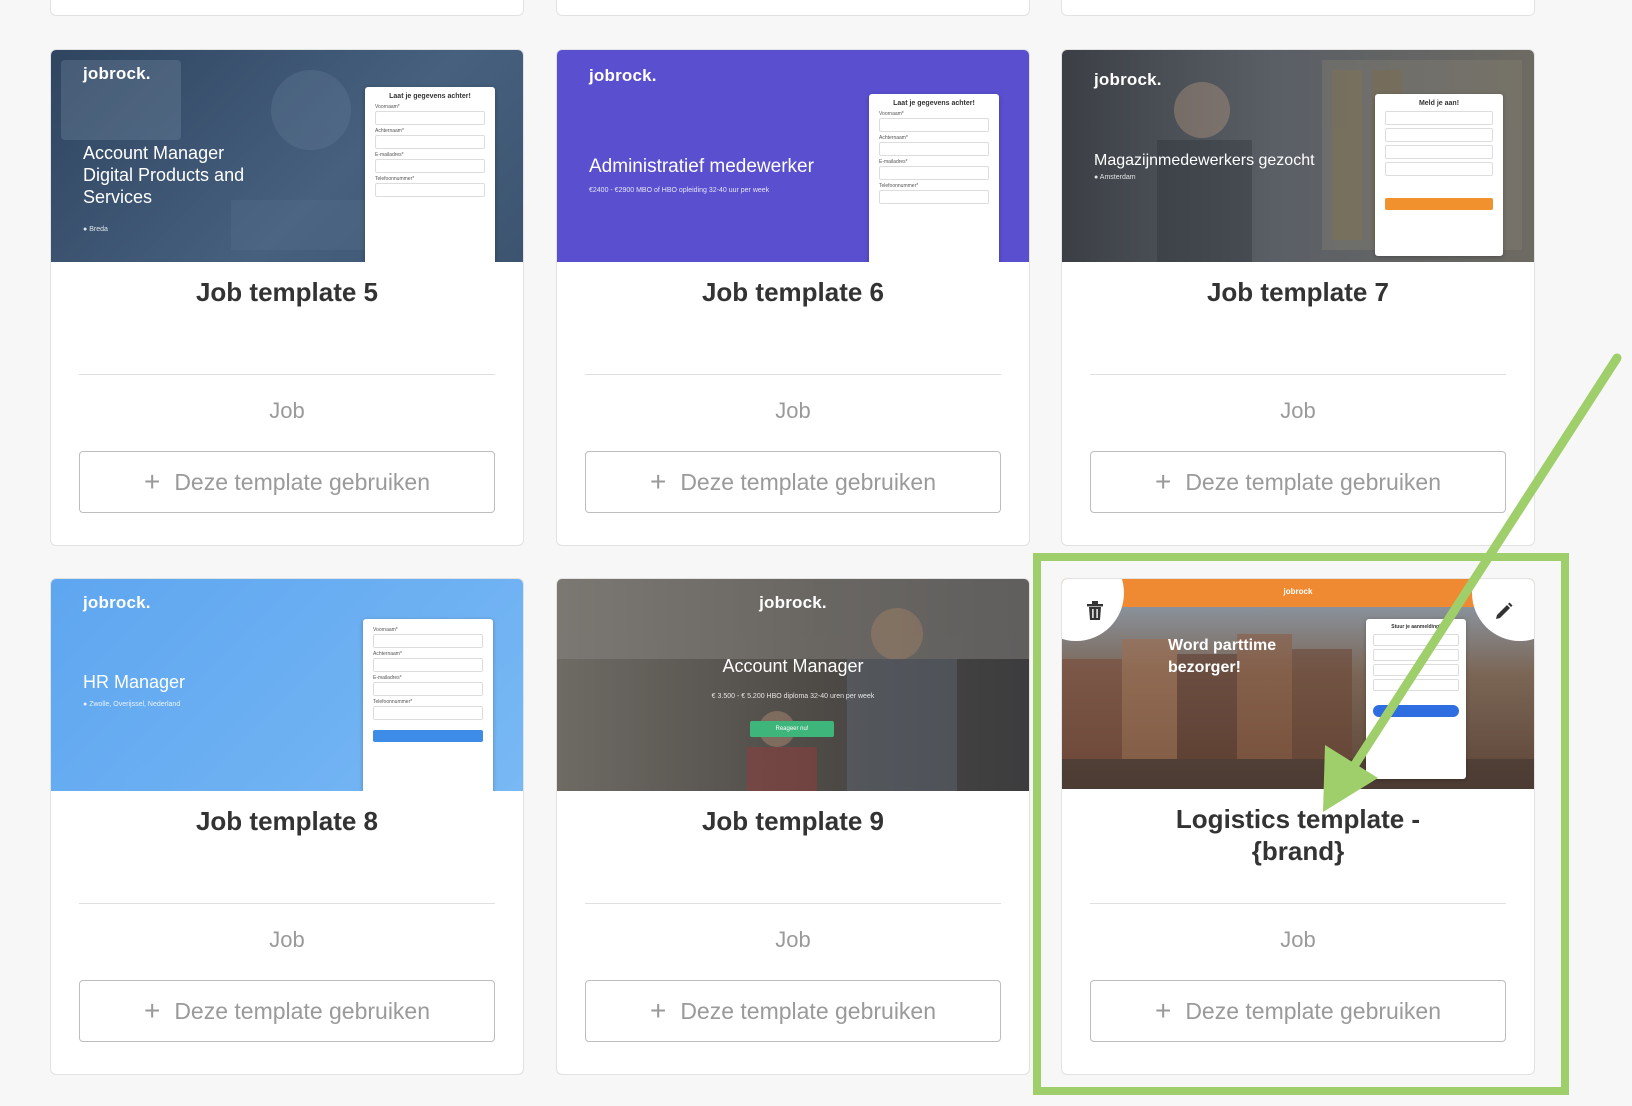 This screenshot has height=1106, width=1632. What do you see at coordinates (95, 229) in the screenshot?
I see `preview-location: ● Breda` at bounding box center [95, 229].